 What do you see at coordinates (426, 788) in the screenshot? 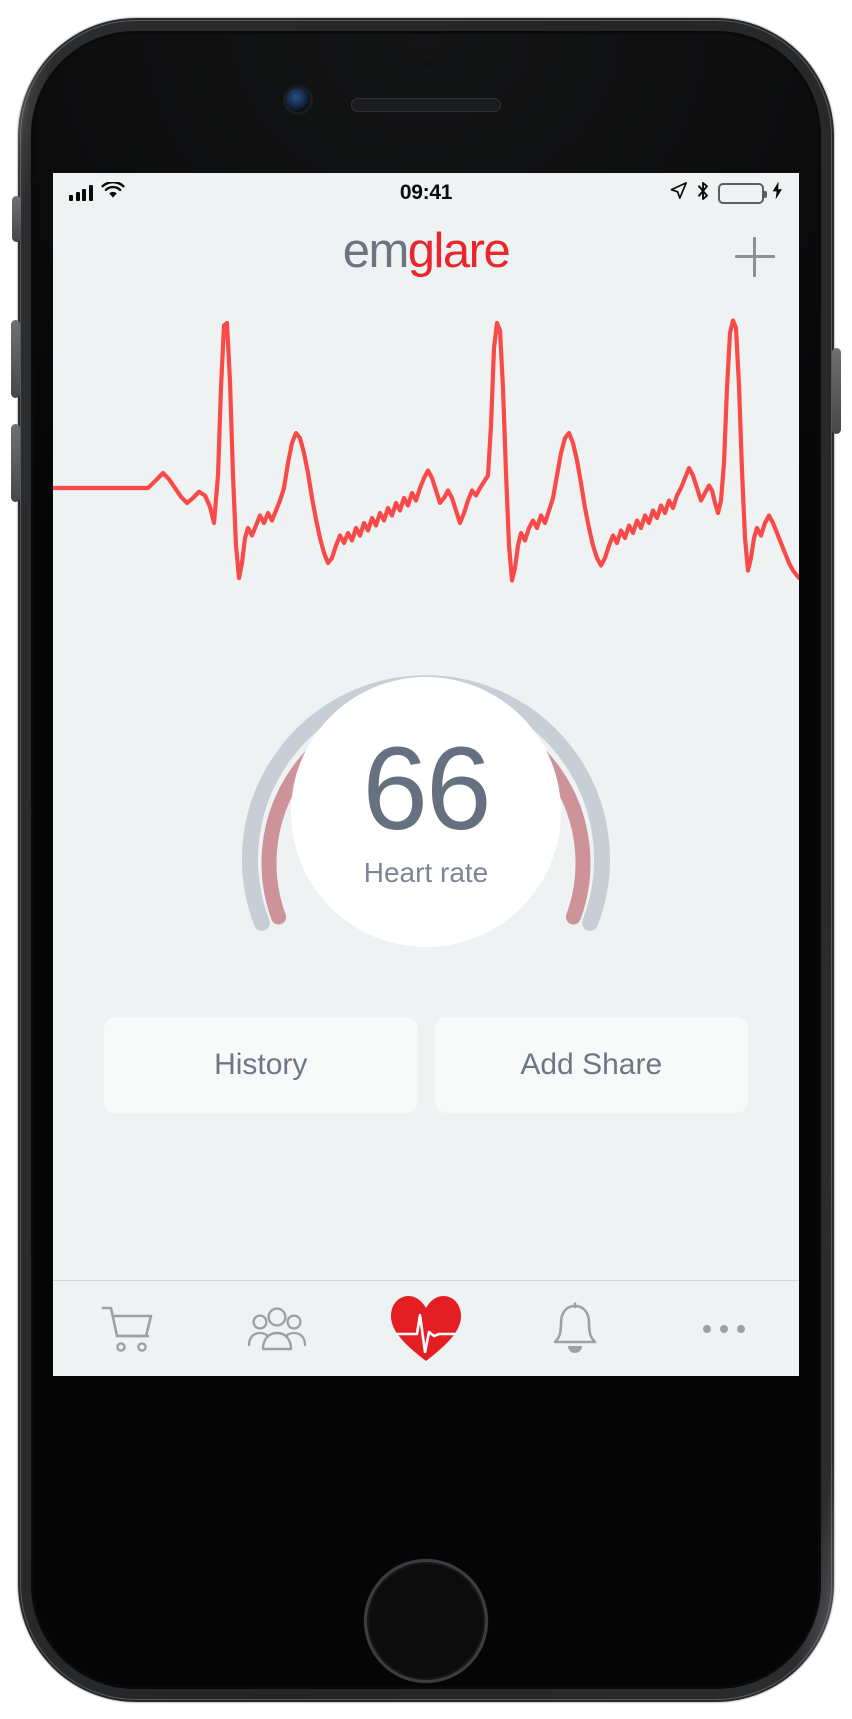
I see `heart-rate-value: 66` at bounding box center [426, 788].